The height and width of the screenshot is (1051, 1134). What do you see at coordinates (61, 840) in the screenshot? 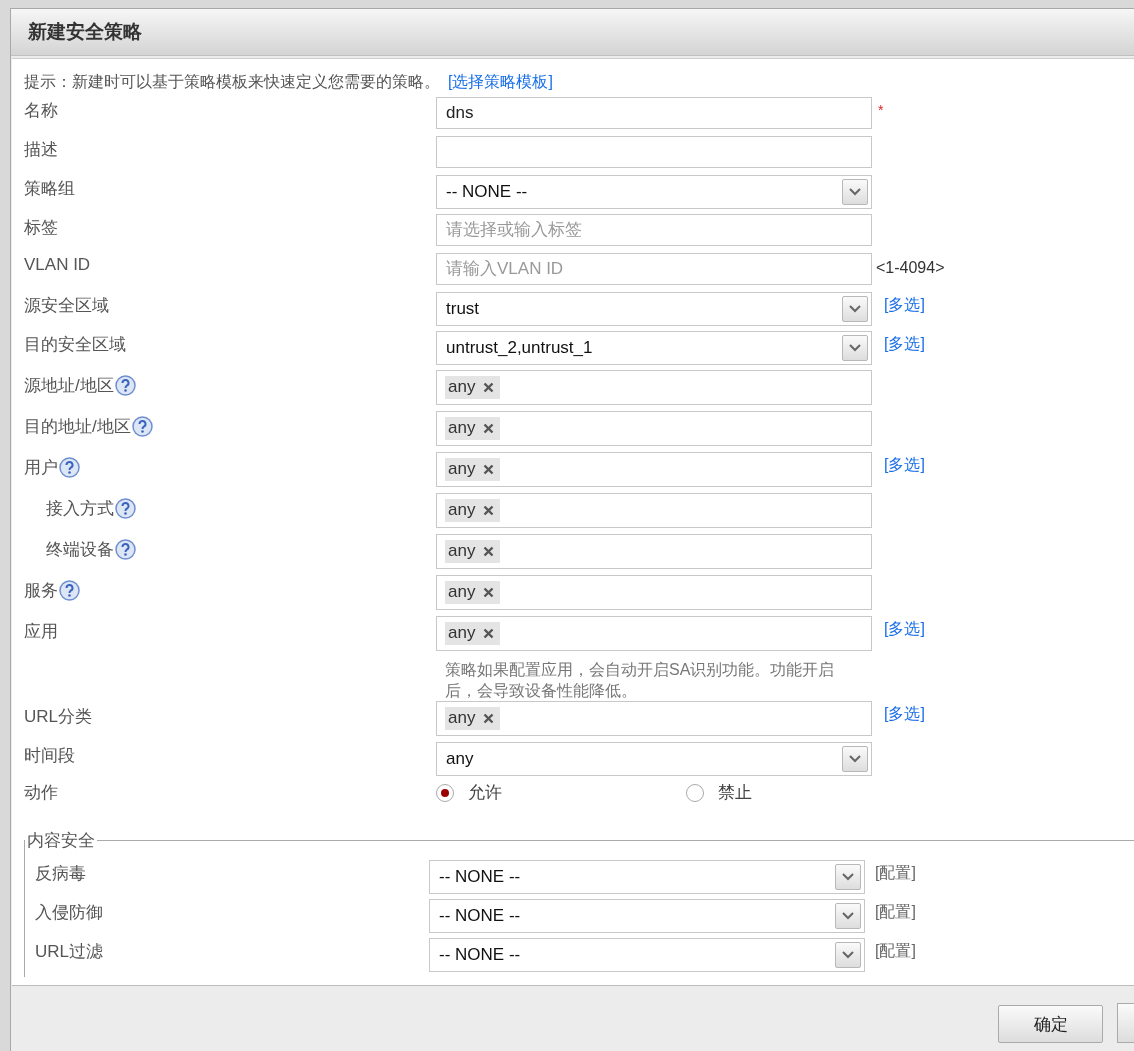
I see `section-legend: 内容安全` at bounding box center [61, 840].